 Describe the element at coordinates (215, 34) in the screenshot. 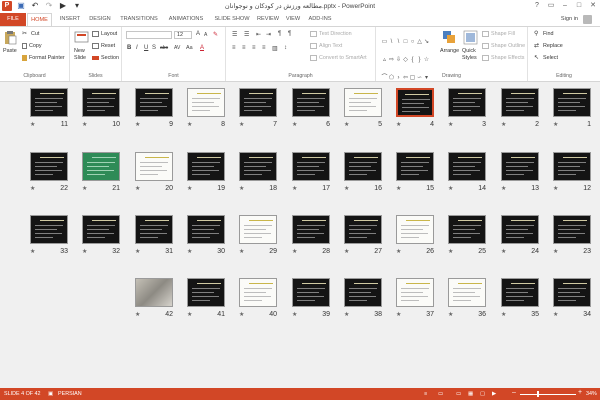

I see `clear-format-icon: ✎` at that location.